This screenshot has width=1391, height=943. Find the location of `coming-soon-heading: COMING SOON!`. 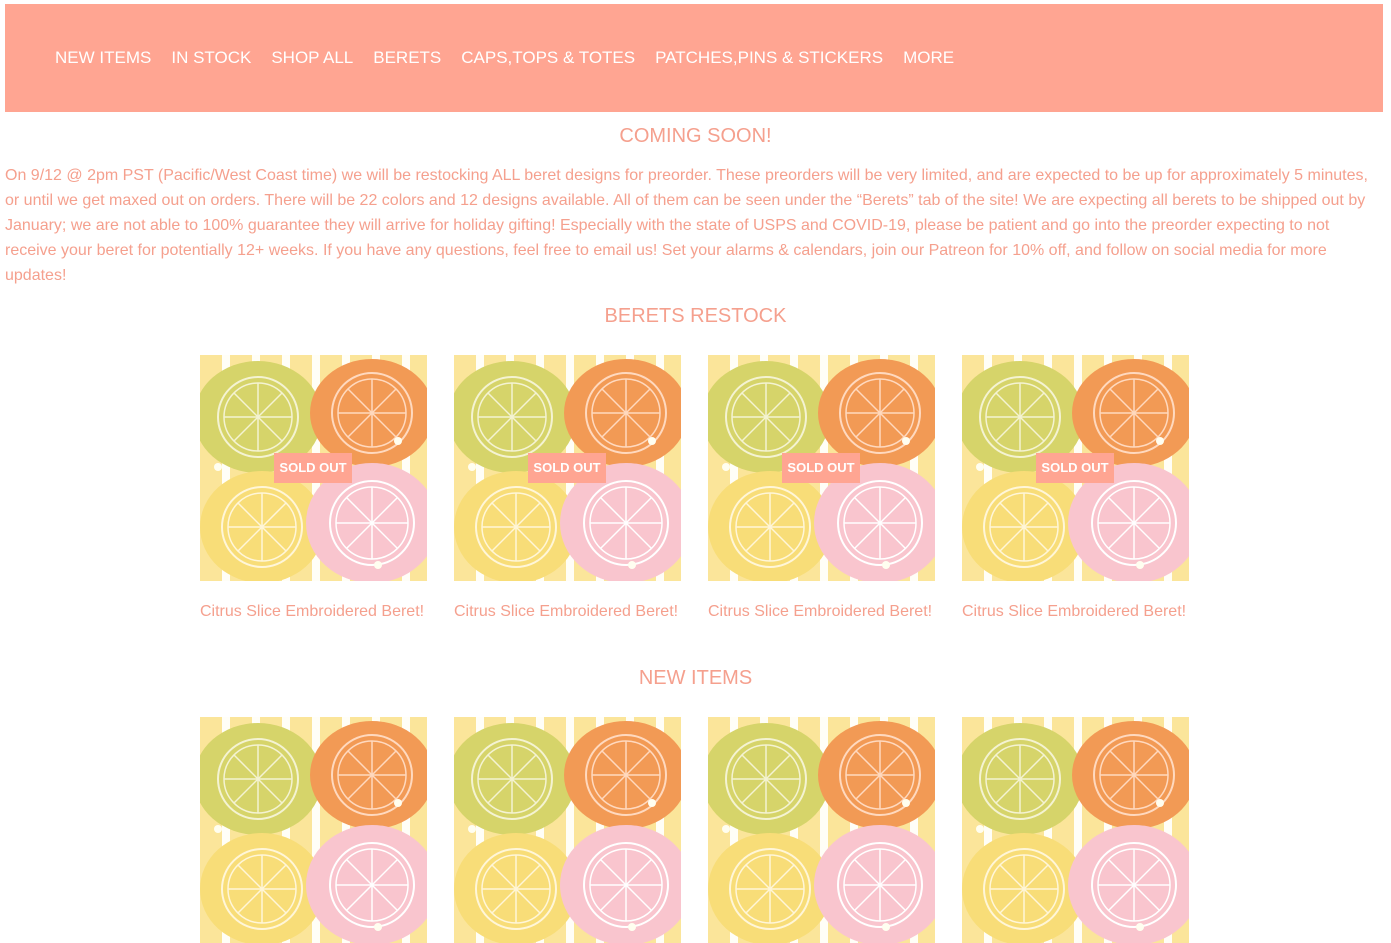

coming-soon-heading: COMING SOON! is located at coordinates (695, 136).